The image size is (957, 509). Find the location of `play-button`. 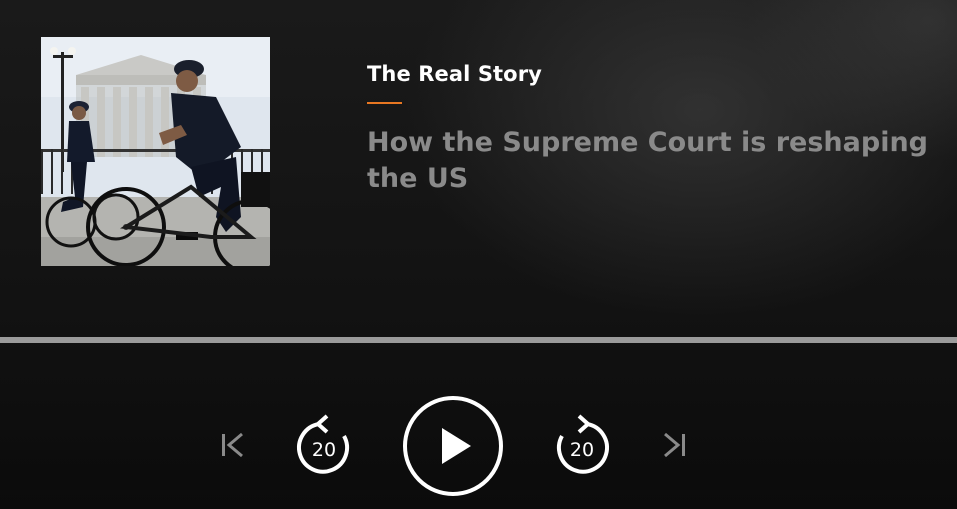

play-button is located at coordinates (453, 446).